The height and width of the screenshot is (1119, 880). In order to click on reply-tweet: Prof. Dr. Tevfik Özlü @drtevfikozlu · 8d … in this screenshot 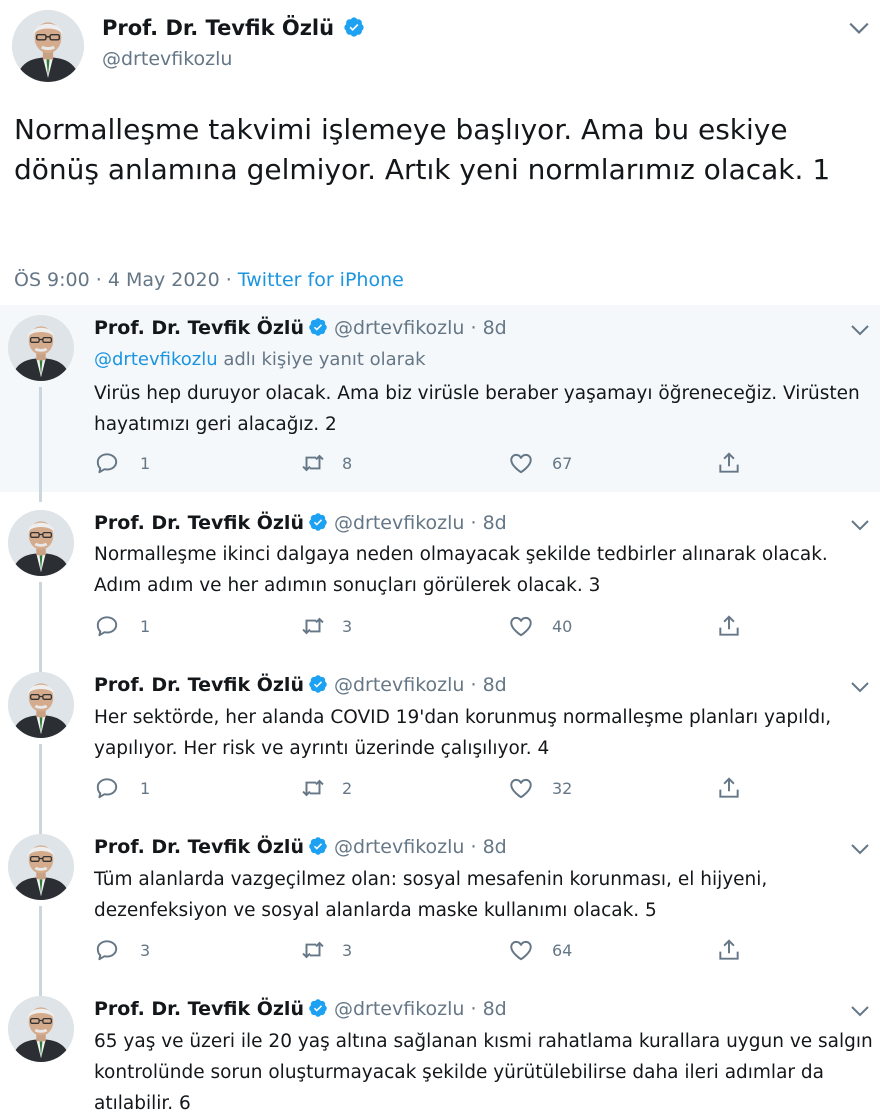, I will do `click(440, 1051)`.